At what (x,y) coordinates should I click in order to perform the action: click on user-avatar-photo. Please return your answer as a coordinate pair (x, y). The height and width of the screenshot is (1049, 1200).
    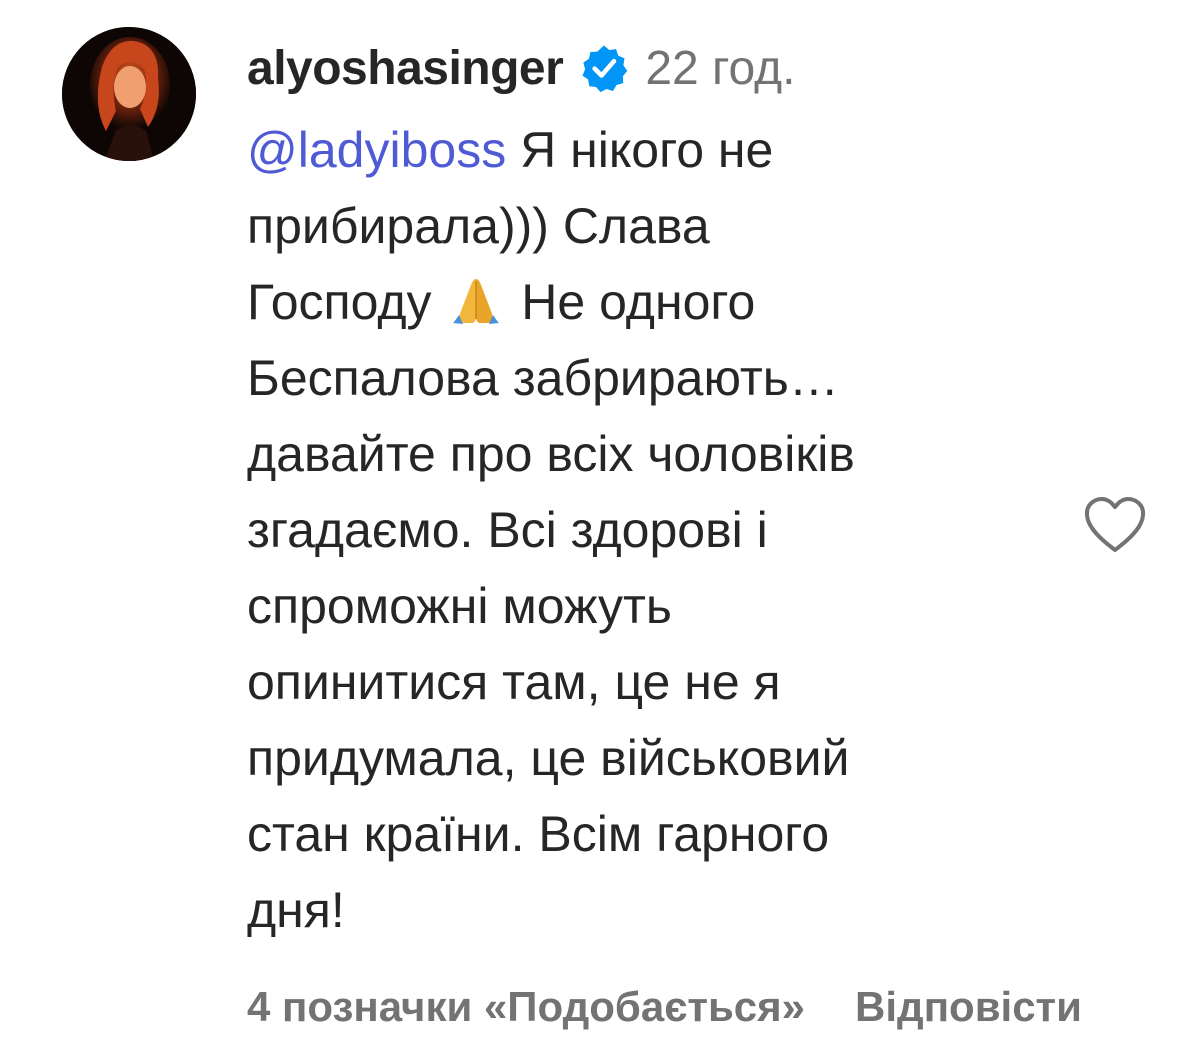
    Looking at the image, I should click on (129, 94).